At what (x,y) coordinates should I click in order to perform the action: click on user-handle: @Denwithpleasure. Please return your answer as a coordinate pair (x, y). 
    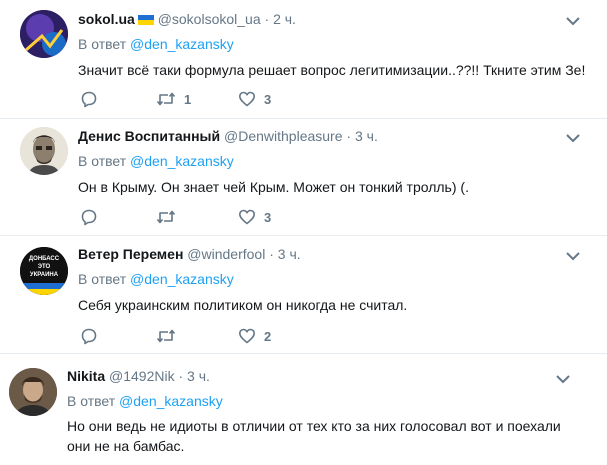
    Looking at the image, I should click on (283, 136).